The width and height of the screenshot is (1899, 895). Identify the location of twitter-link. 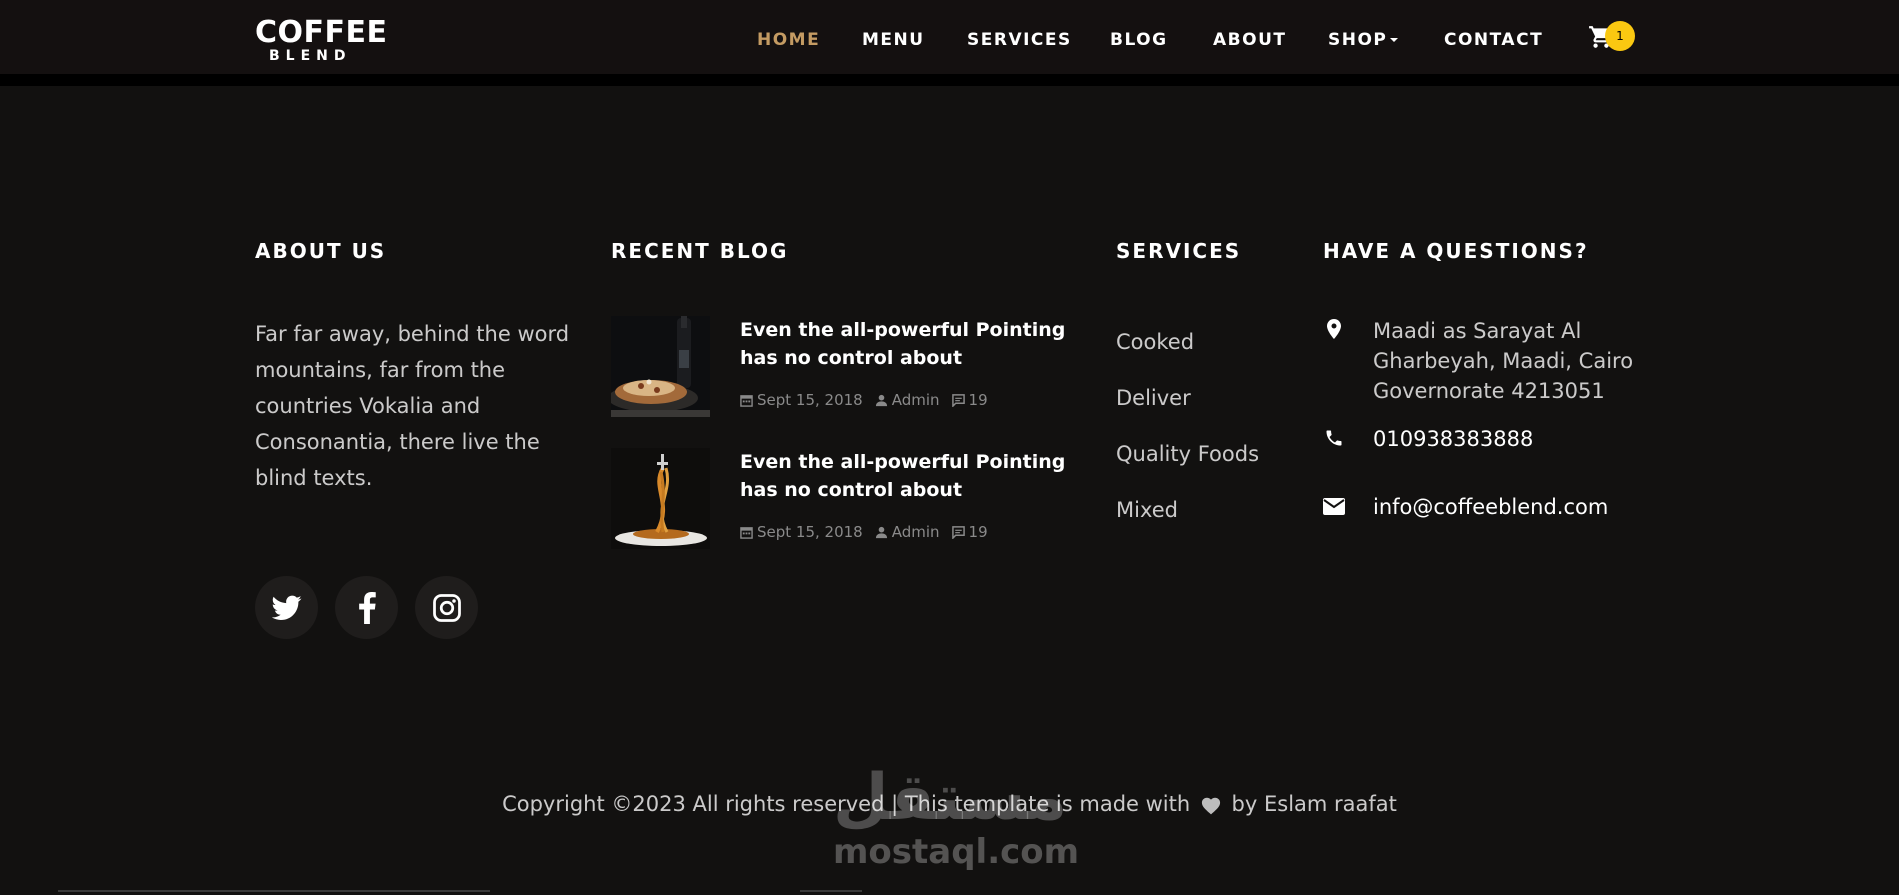
(286, 607).